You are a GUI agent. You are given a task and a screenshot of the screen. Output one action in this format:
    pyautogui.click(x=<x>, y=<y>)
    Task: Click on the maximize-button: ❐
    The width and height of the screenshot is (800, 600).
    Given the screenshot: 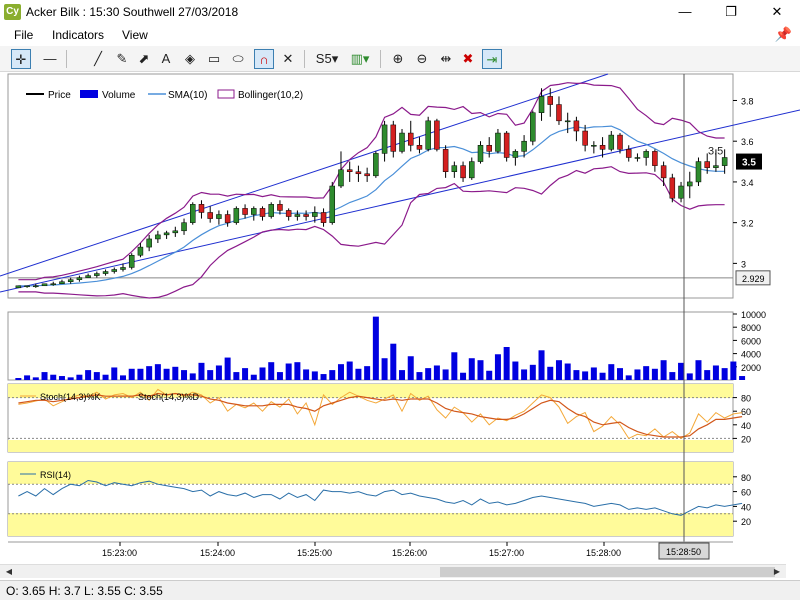 What is the action you would take?
    pyautogui.click(x=731, y=12)
    